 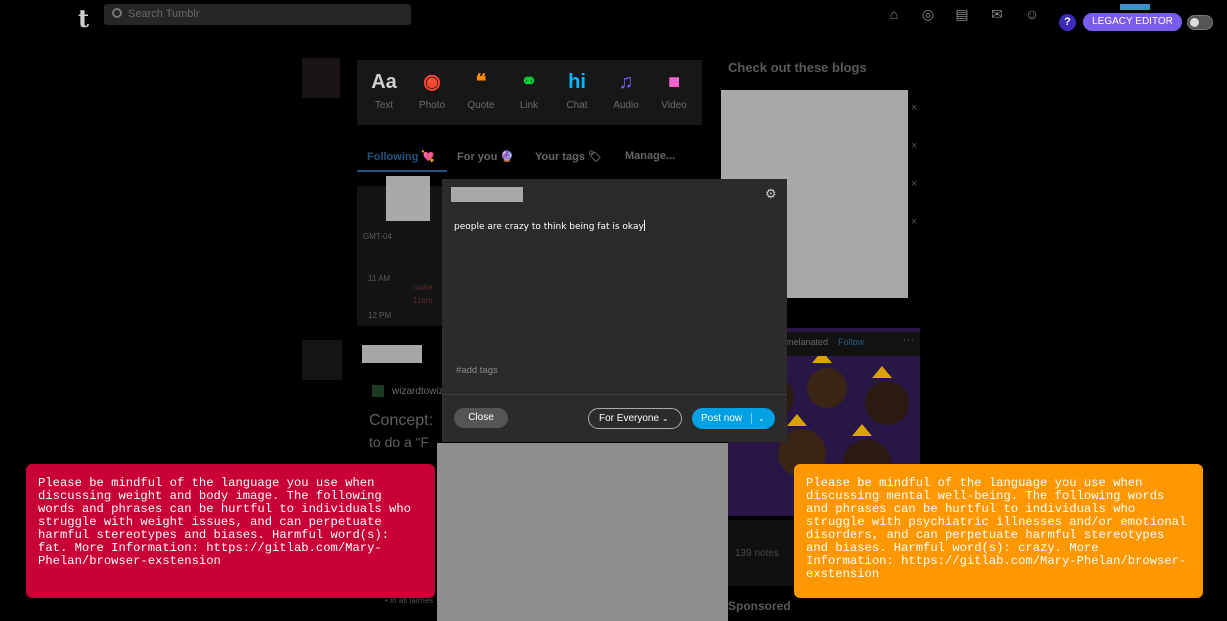 I want to click on post-type-link: ⚭ Link, so click(x=529, y=89).